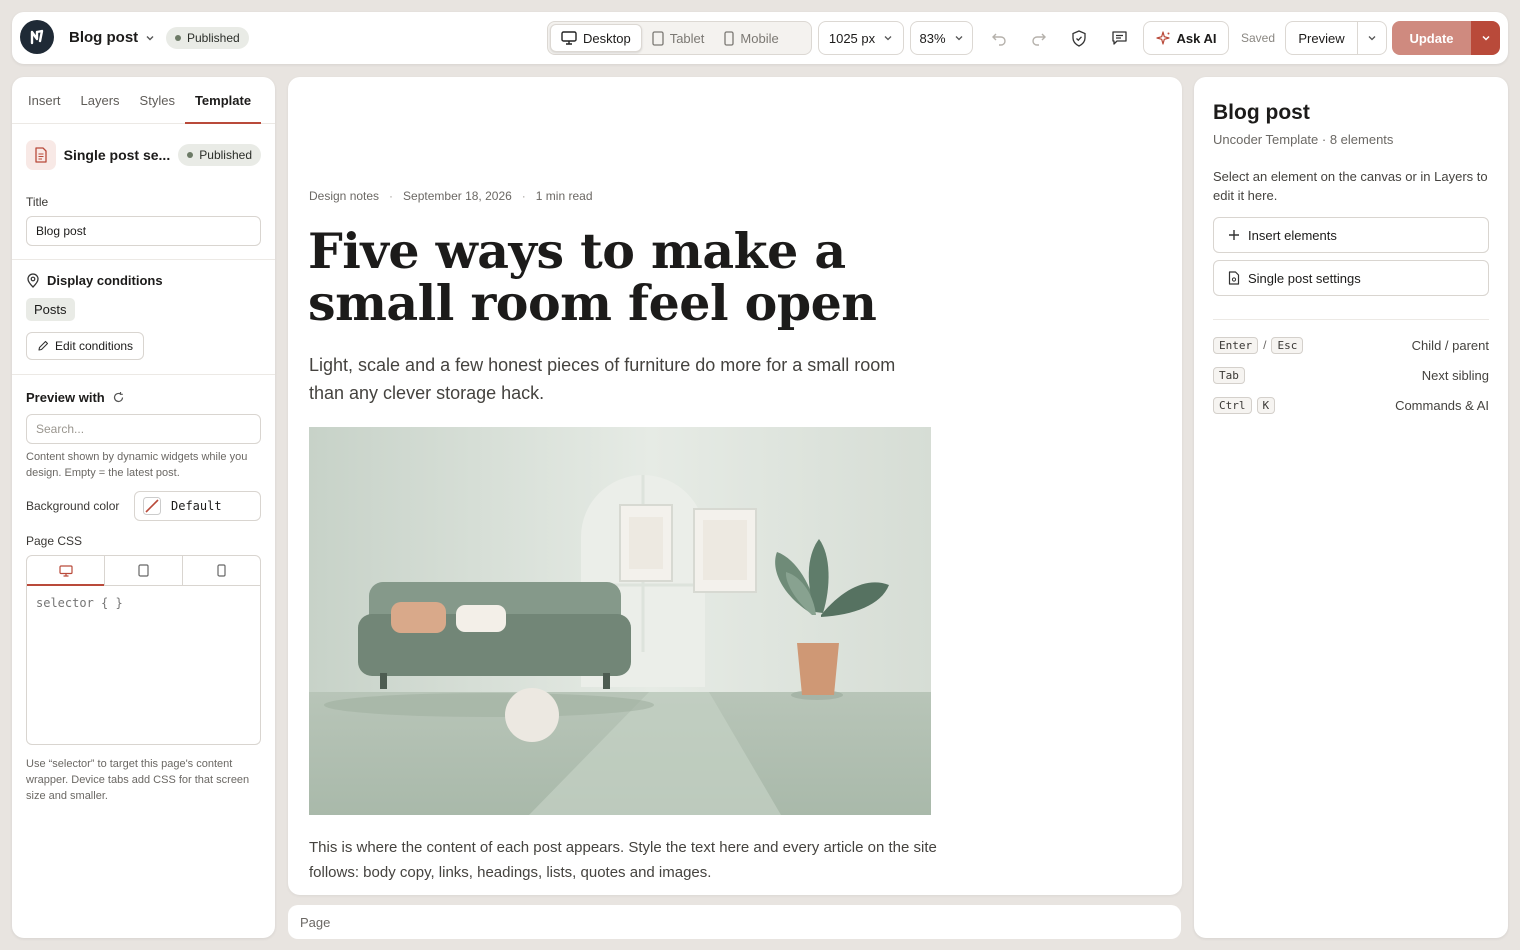  What do you see at coordinates (1186, 38) in the screenshot?
I see `ask-ai-button: Ask AI` at bounding box center [1186, 38].